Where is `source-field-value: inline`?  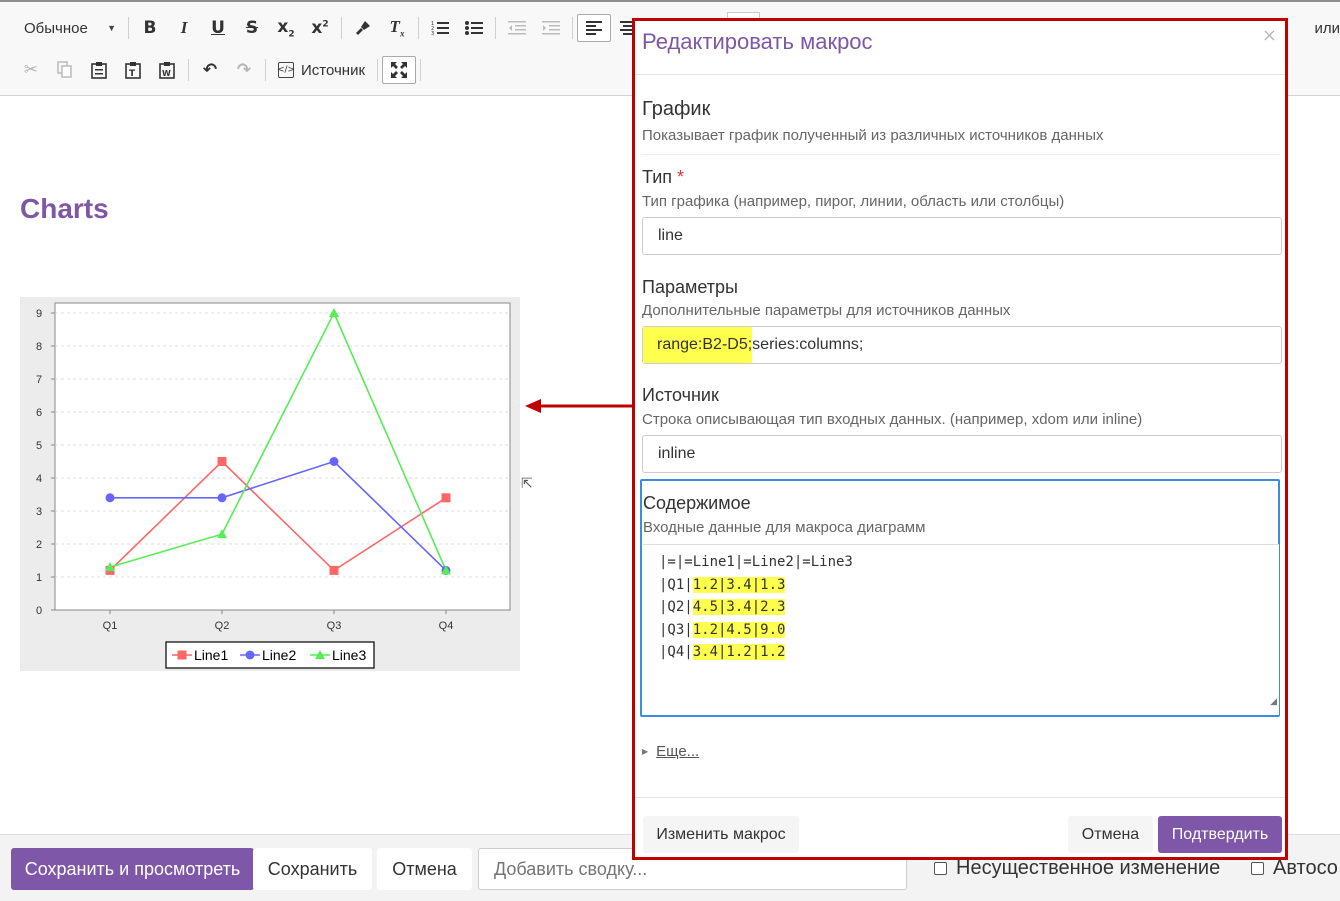
source-field-value: inline is located at coordinates (677, 453).